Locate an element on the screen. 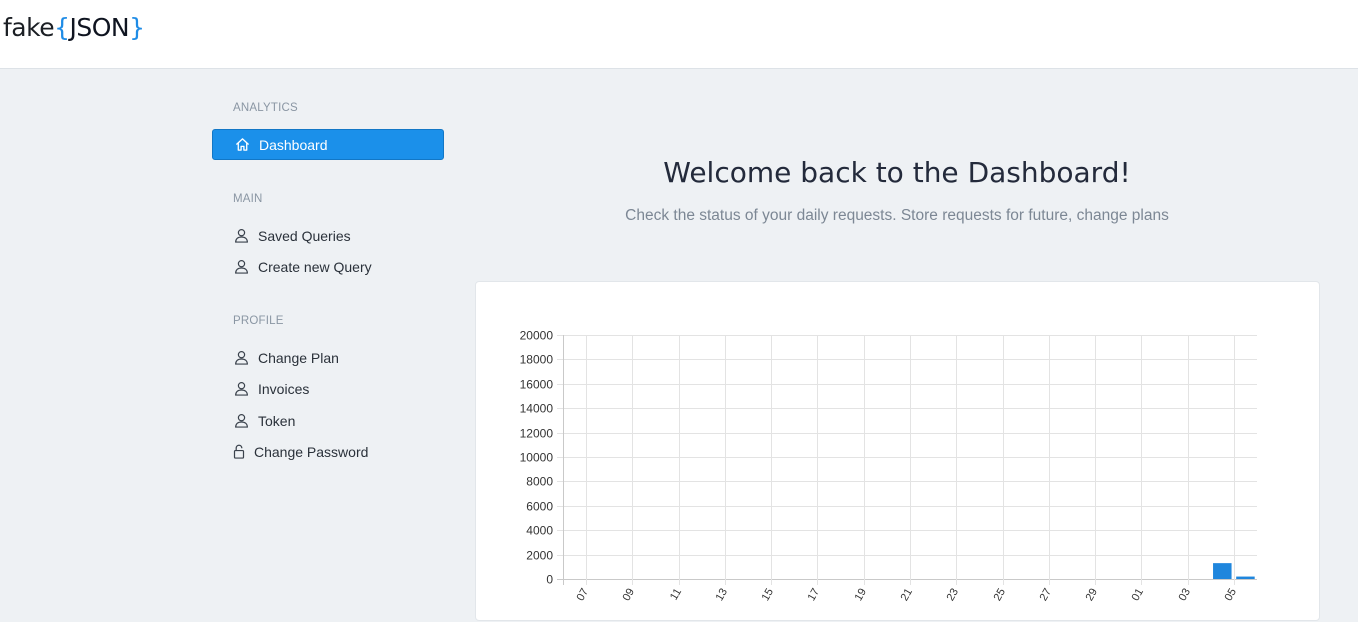  sidebar-section-main: MAIN is located at coordinates (248, 199).